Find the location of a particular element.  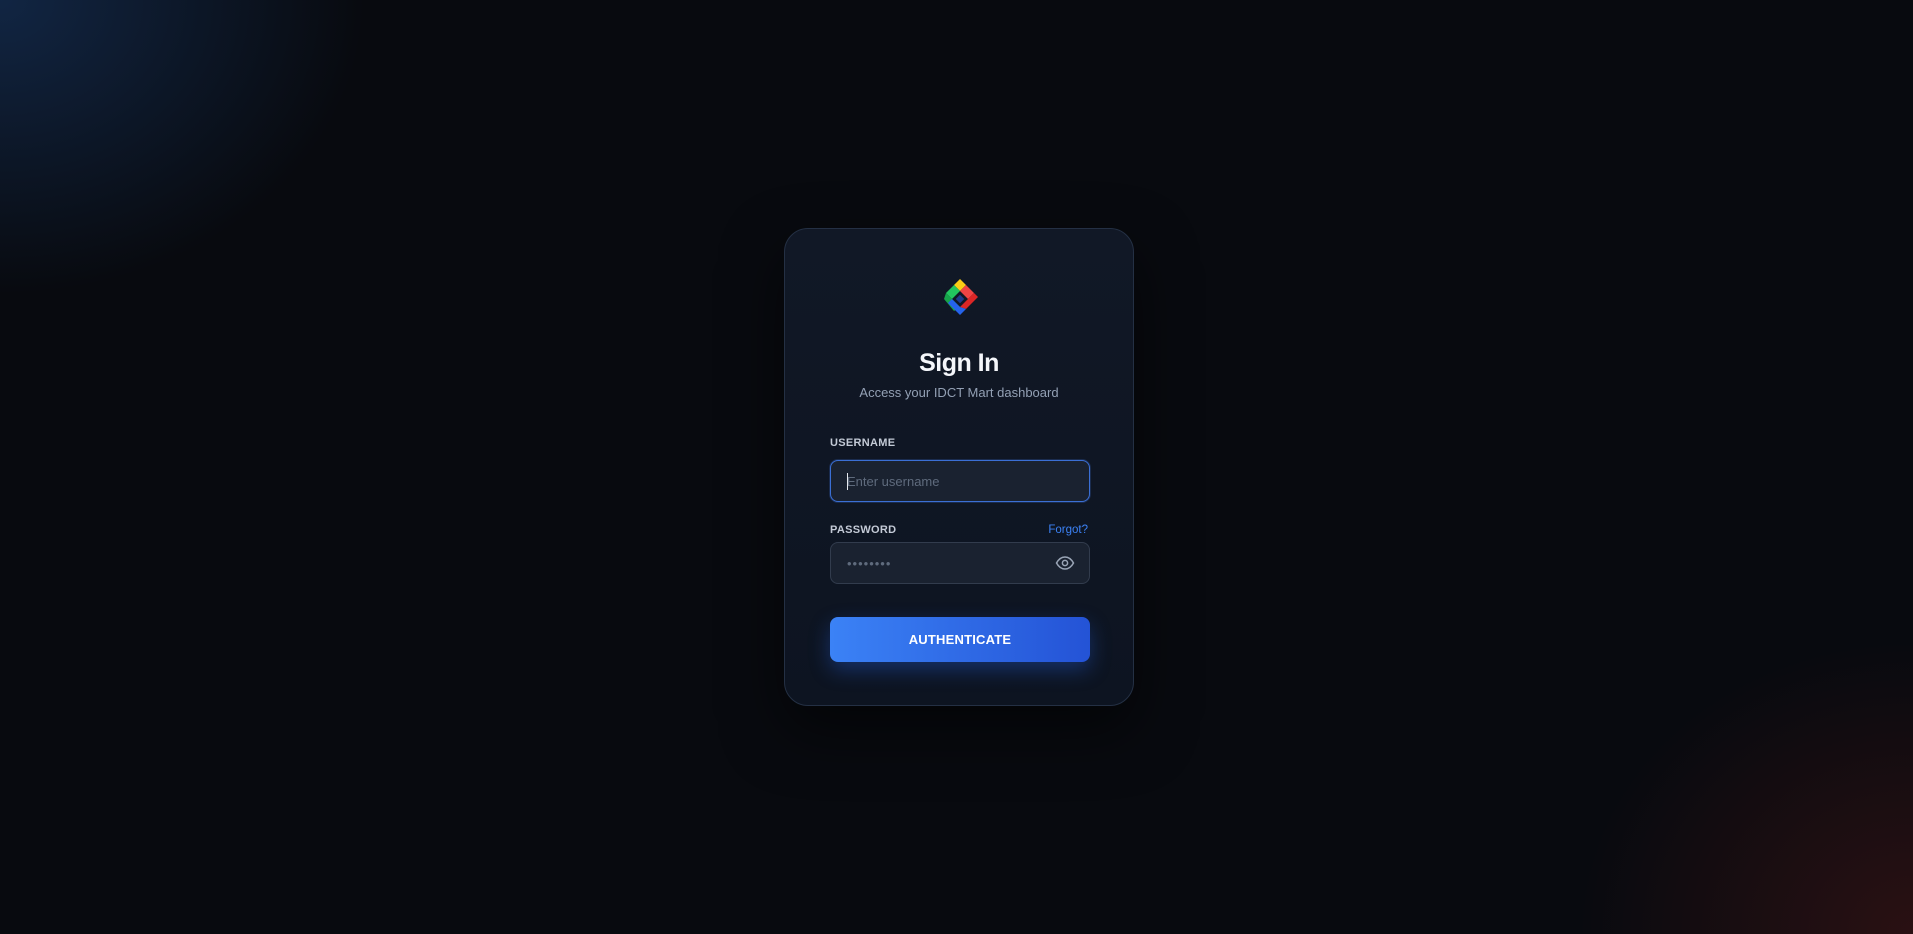

username-field-wrapper is located at coordinates (960, 481).